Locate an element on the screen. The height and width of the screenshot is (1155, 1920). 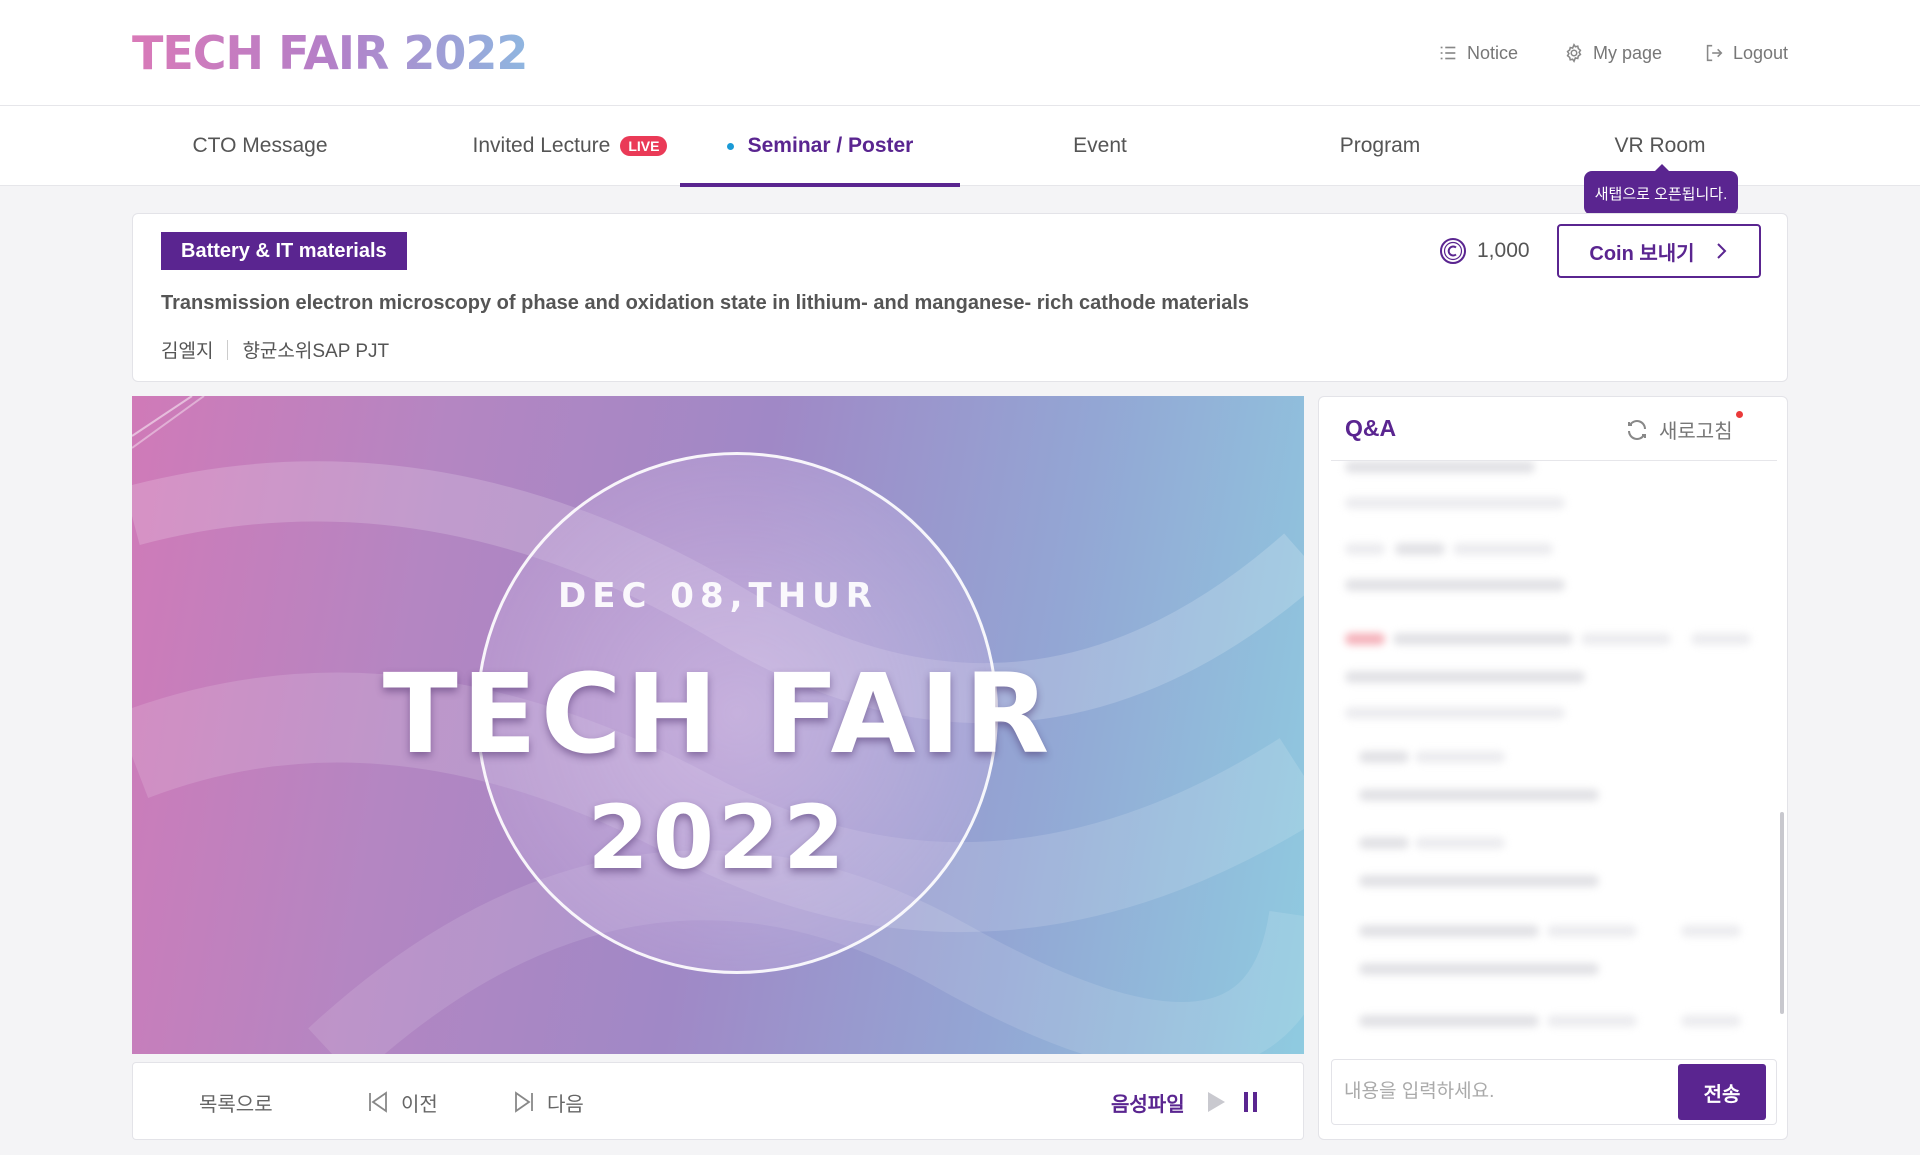
pause-icon is located at coordinates (1251, 1102).